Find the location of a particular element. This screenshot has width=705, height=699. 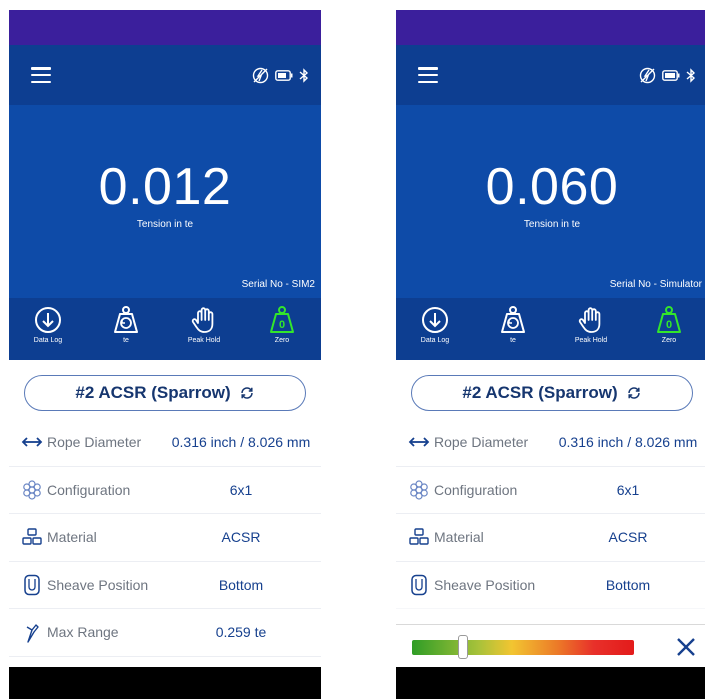

row-value: 0.259 te is located at coordinates (241, 632).